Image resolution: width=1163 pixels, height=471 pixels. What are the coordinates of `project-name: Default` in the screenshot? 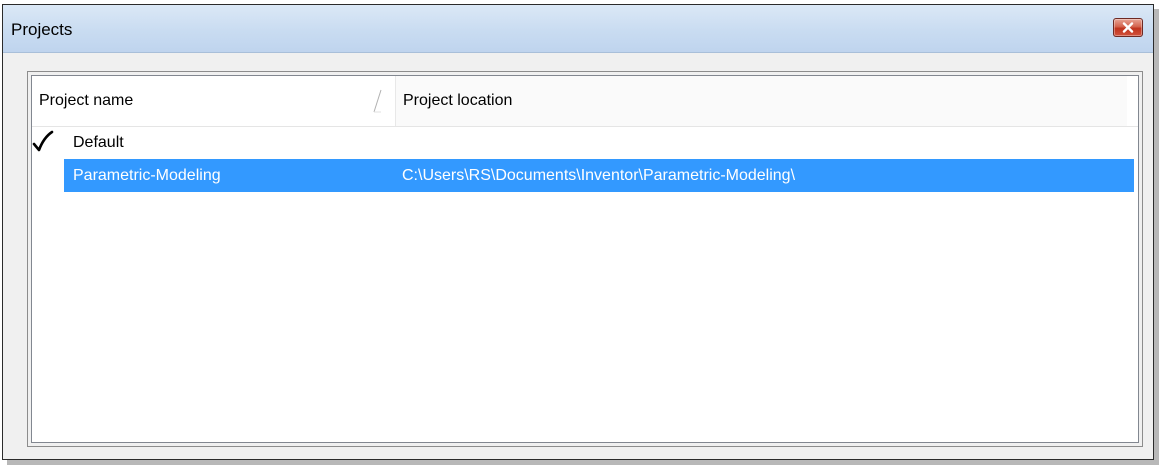 It's located at (98, 142).